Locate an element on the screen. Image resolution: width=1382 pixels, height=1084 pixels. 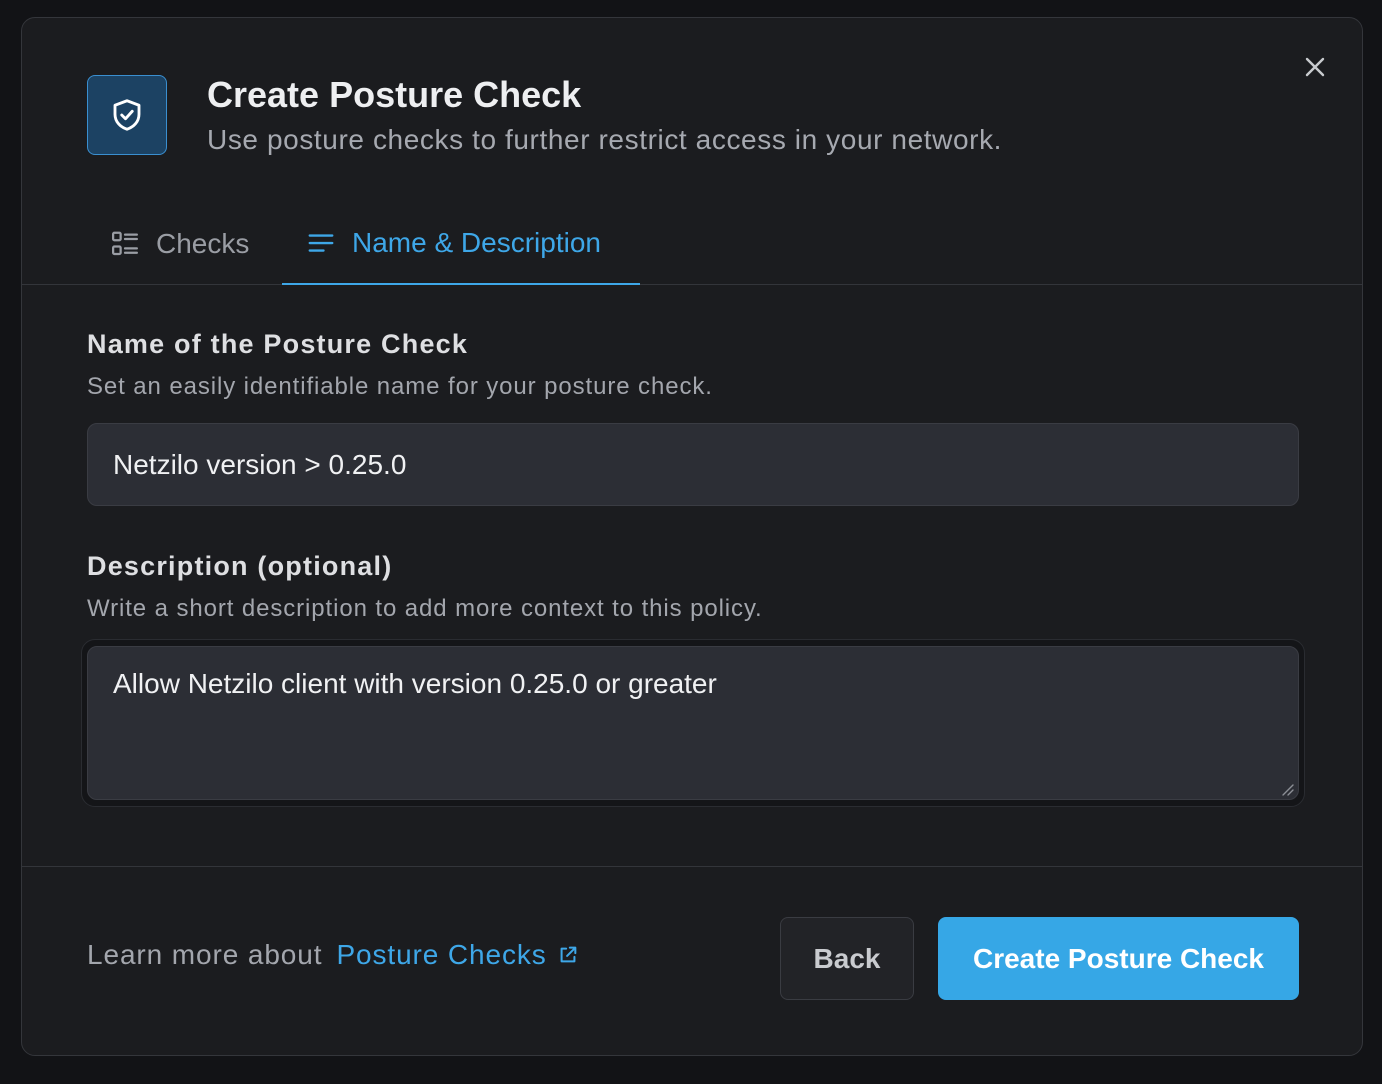
posture-check-name-input is located at coordinates (693, 464).